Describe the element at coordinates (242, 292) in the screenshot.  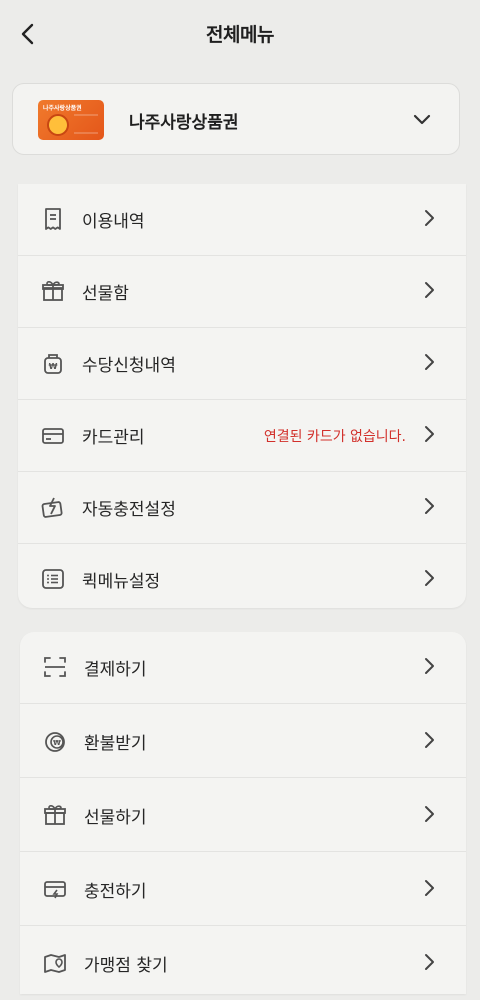
I see `menu-item-gift-box: 선물함` at that location.